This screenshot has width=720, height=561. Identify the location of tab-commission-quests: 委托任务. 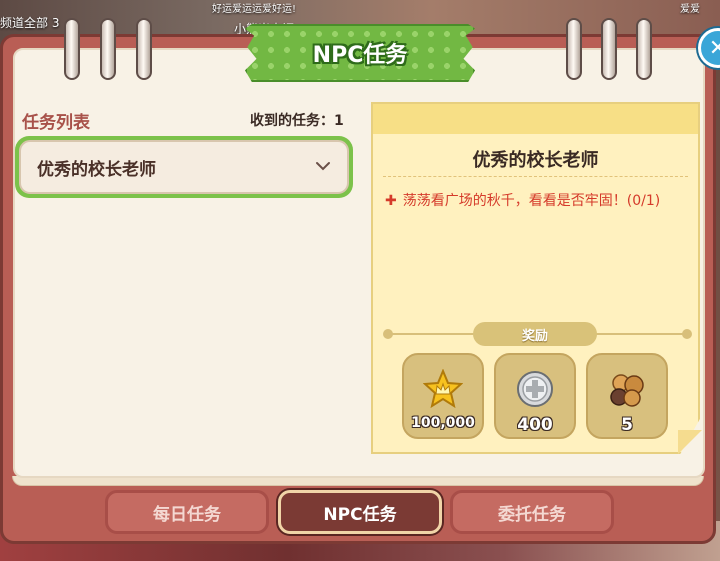
(532, 512).